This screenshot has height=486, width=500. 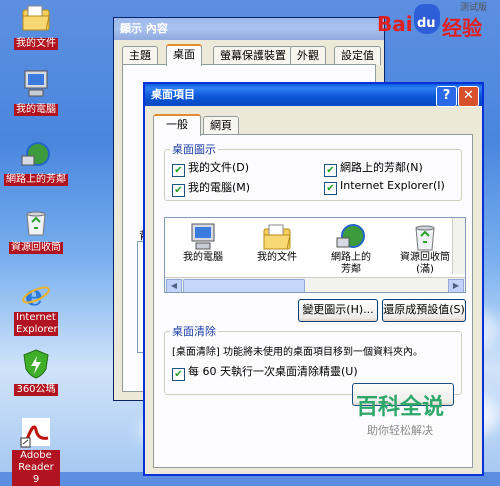 I want to click on desktop-icon-recycle-bin: 資源回收筒, so click(x=36, y=230).